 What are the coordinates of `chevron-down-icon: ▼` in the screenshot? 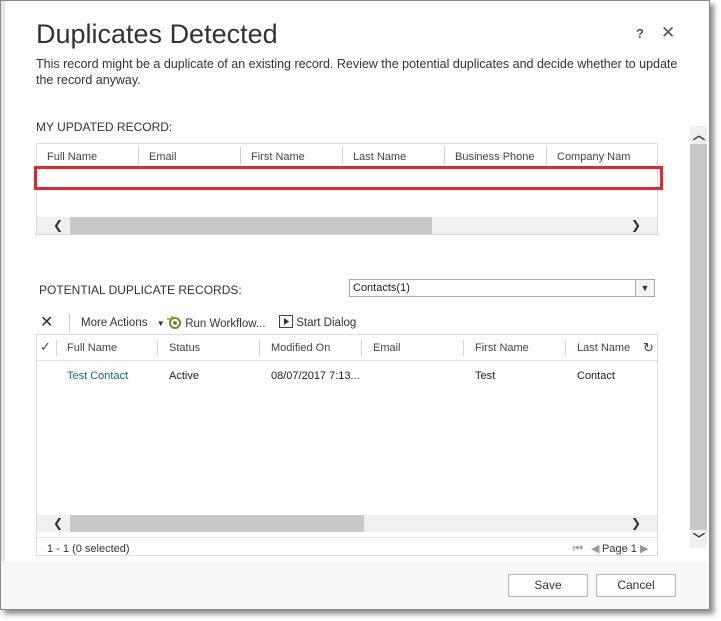 It's located at (644, 288).